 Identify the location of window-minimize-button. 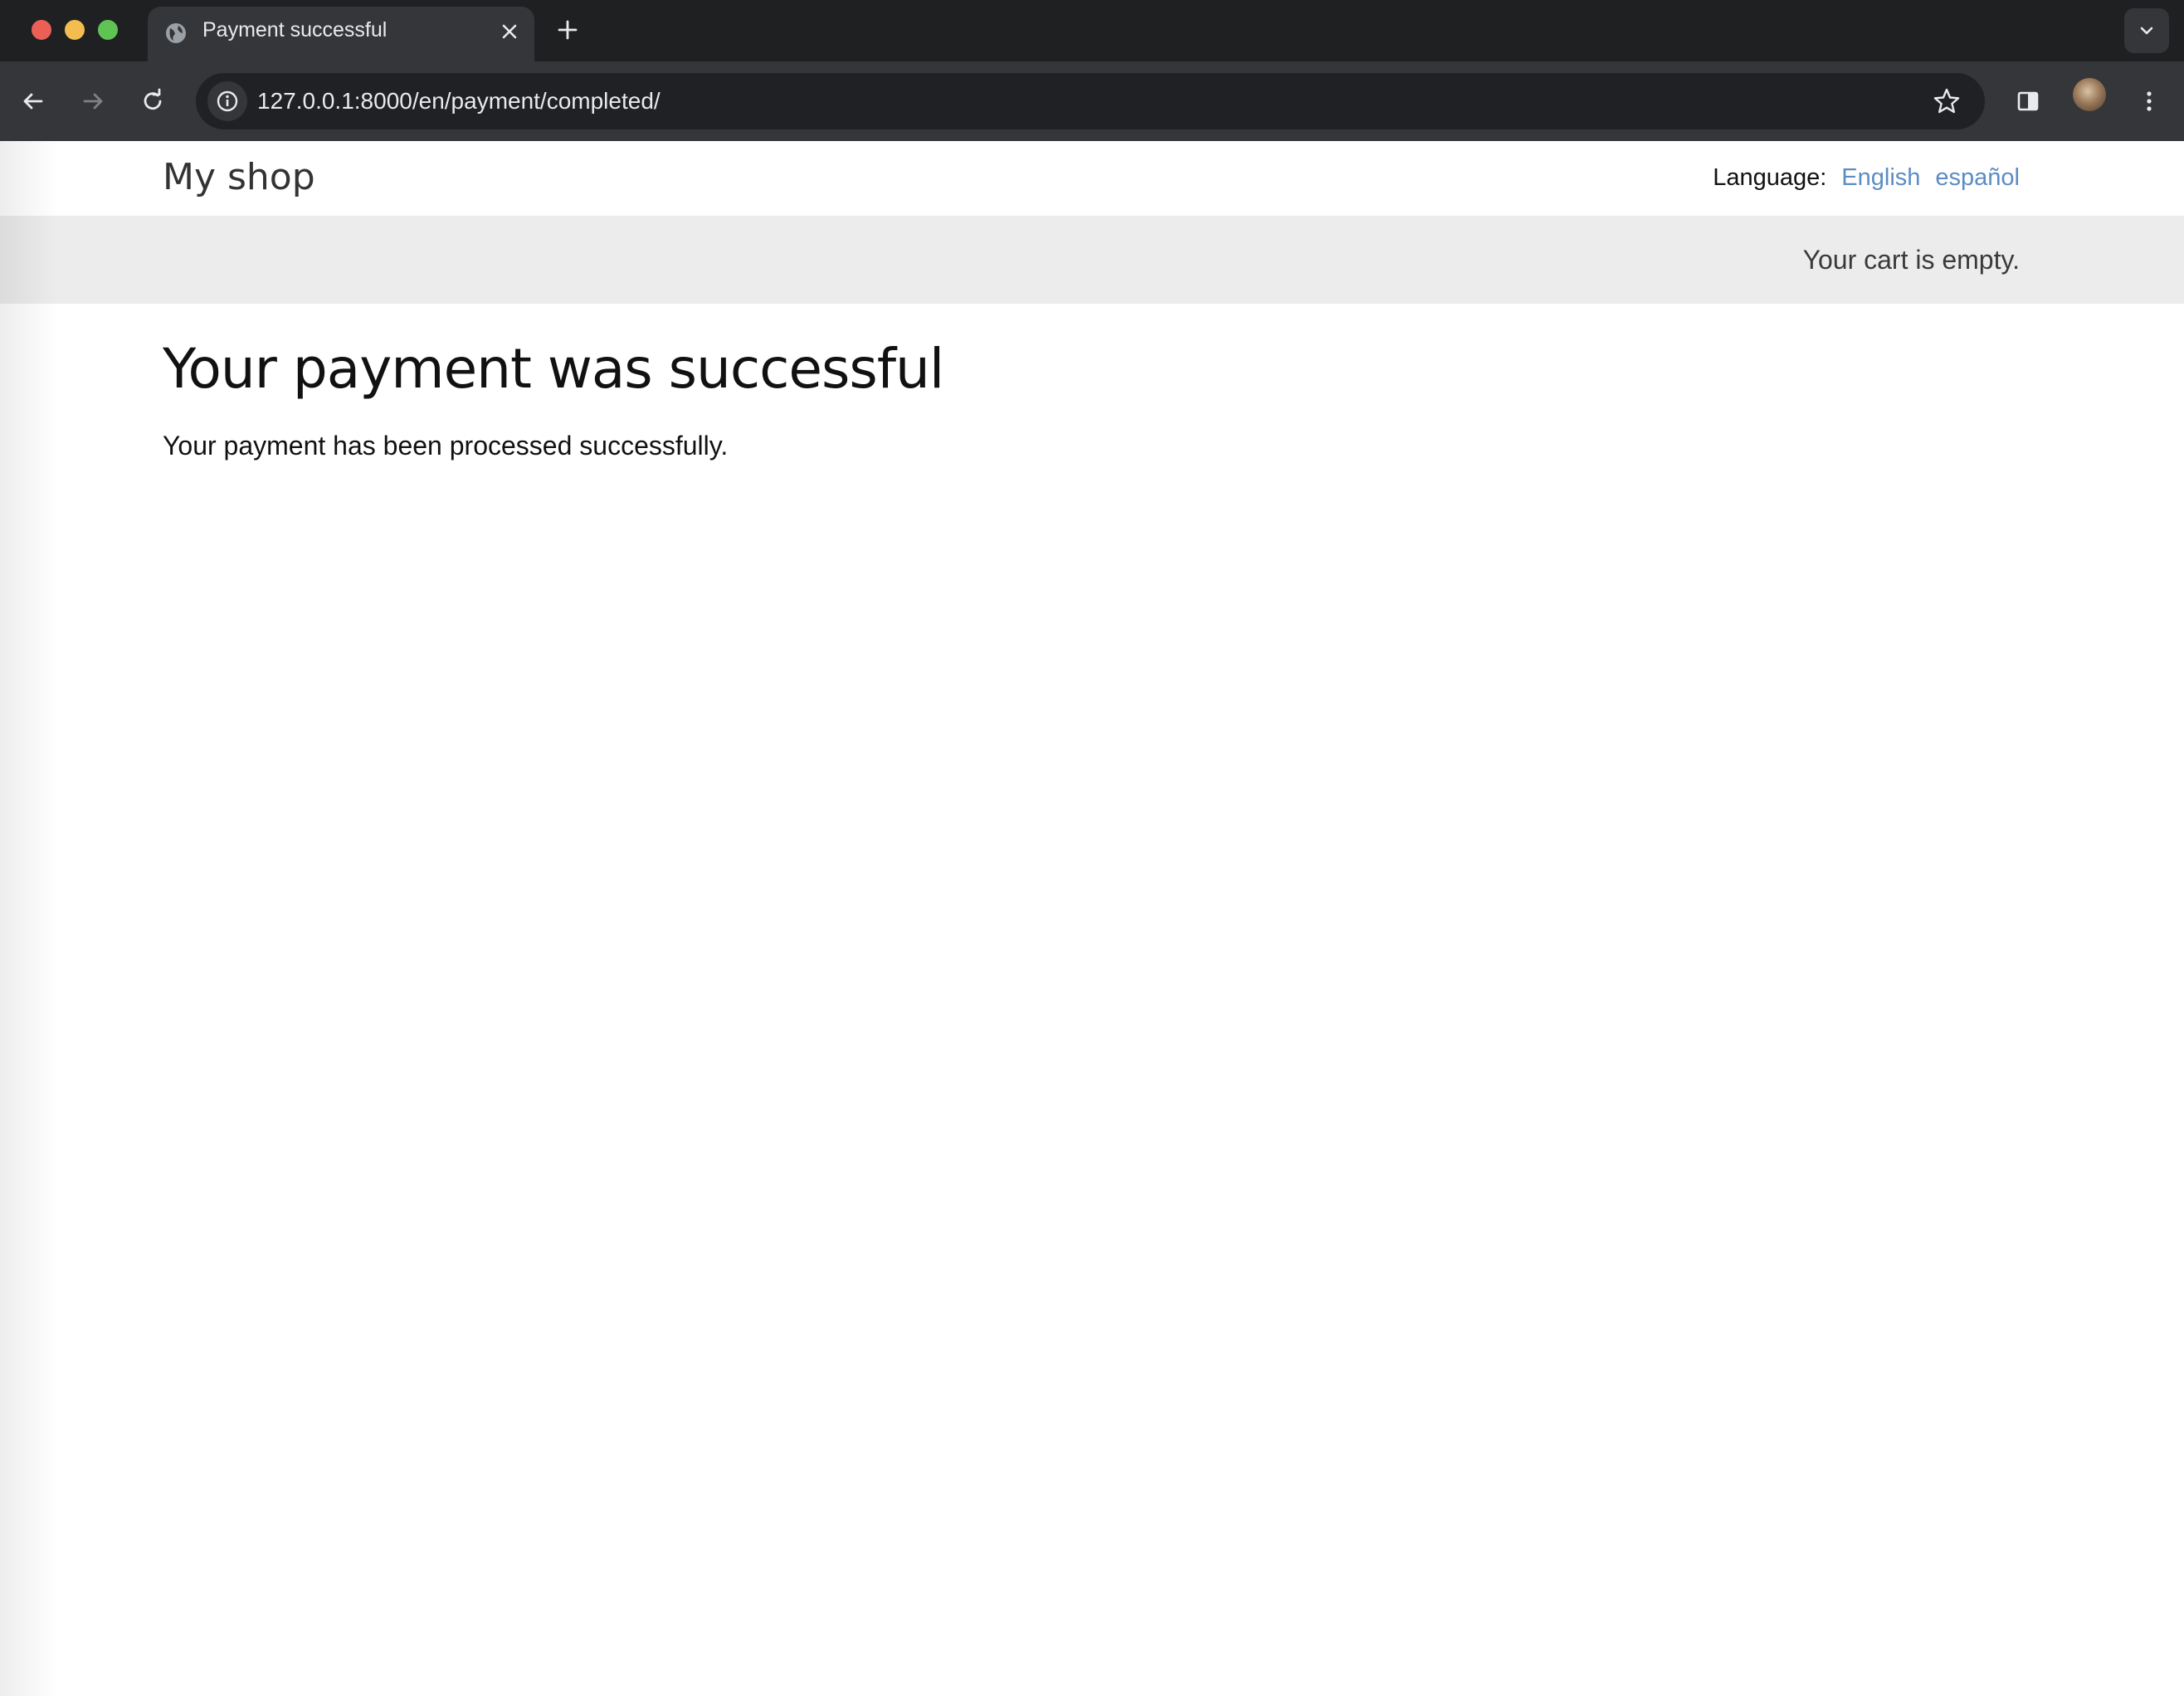
(75, 30).